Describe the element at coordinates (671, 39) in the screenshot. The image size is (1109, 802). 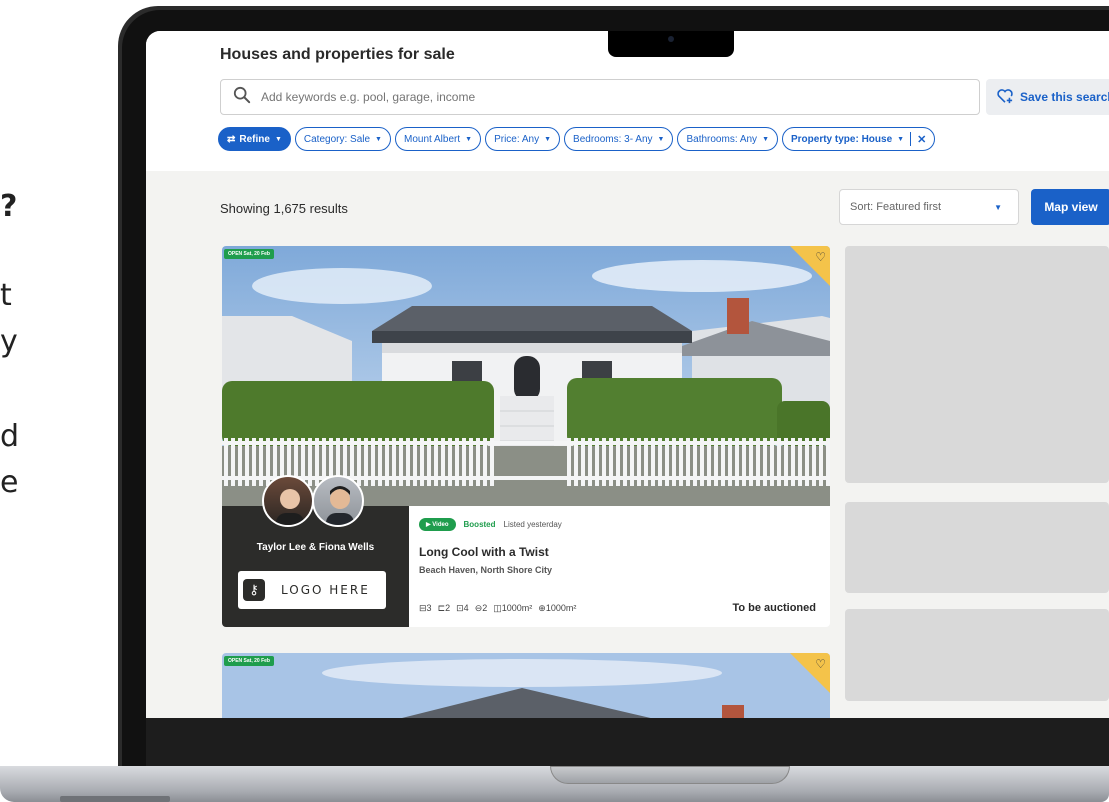
I see `camera-icon` at that location.